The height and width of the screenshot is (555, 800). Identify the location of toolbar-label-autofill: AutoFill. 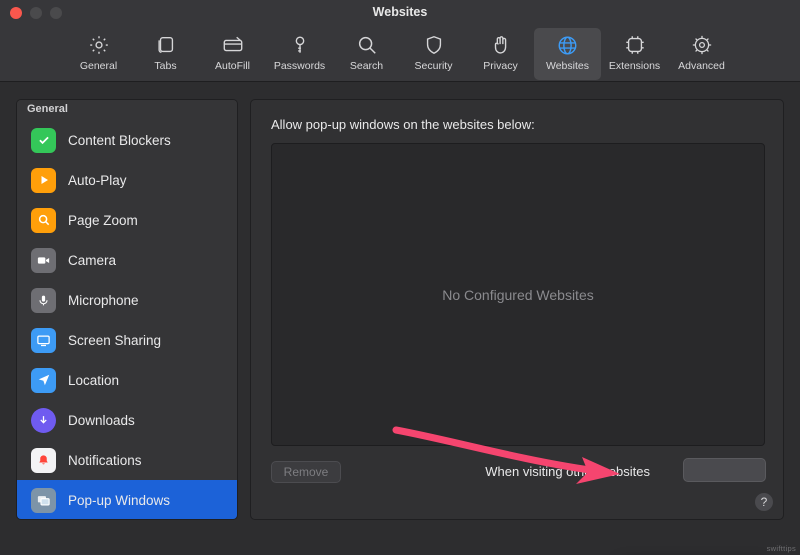
(232, 66).